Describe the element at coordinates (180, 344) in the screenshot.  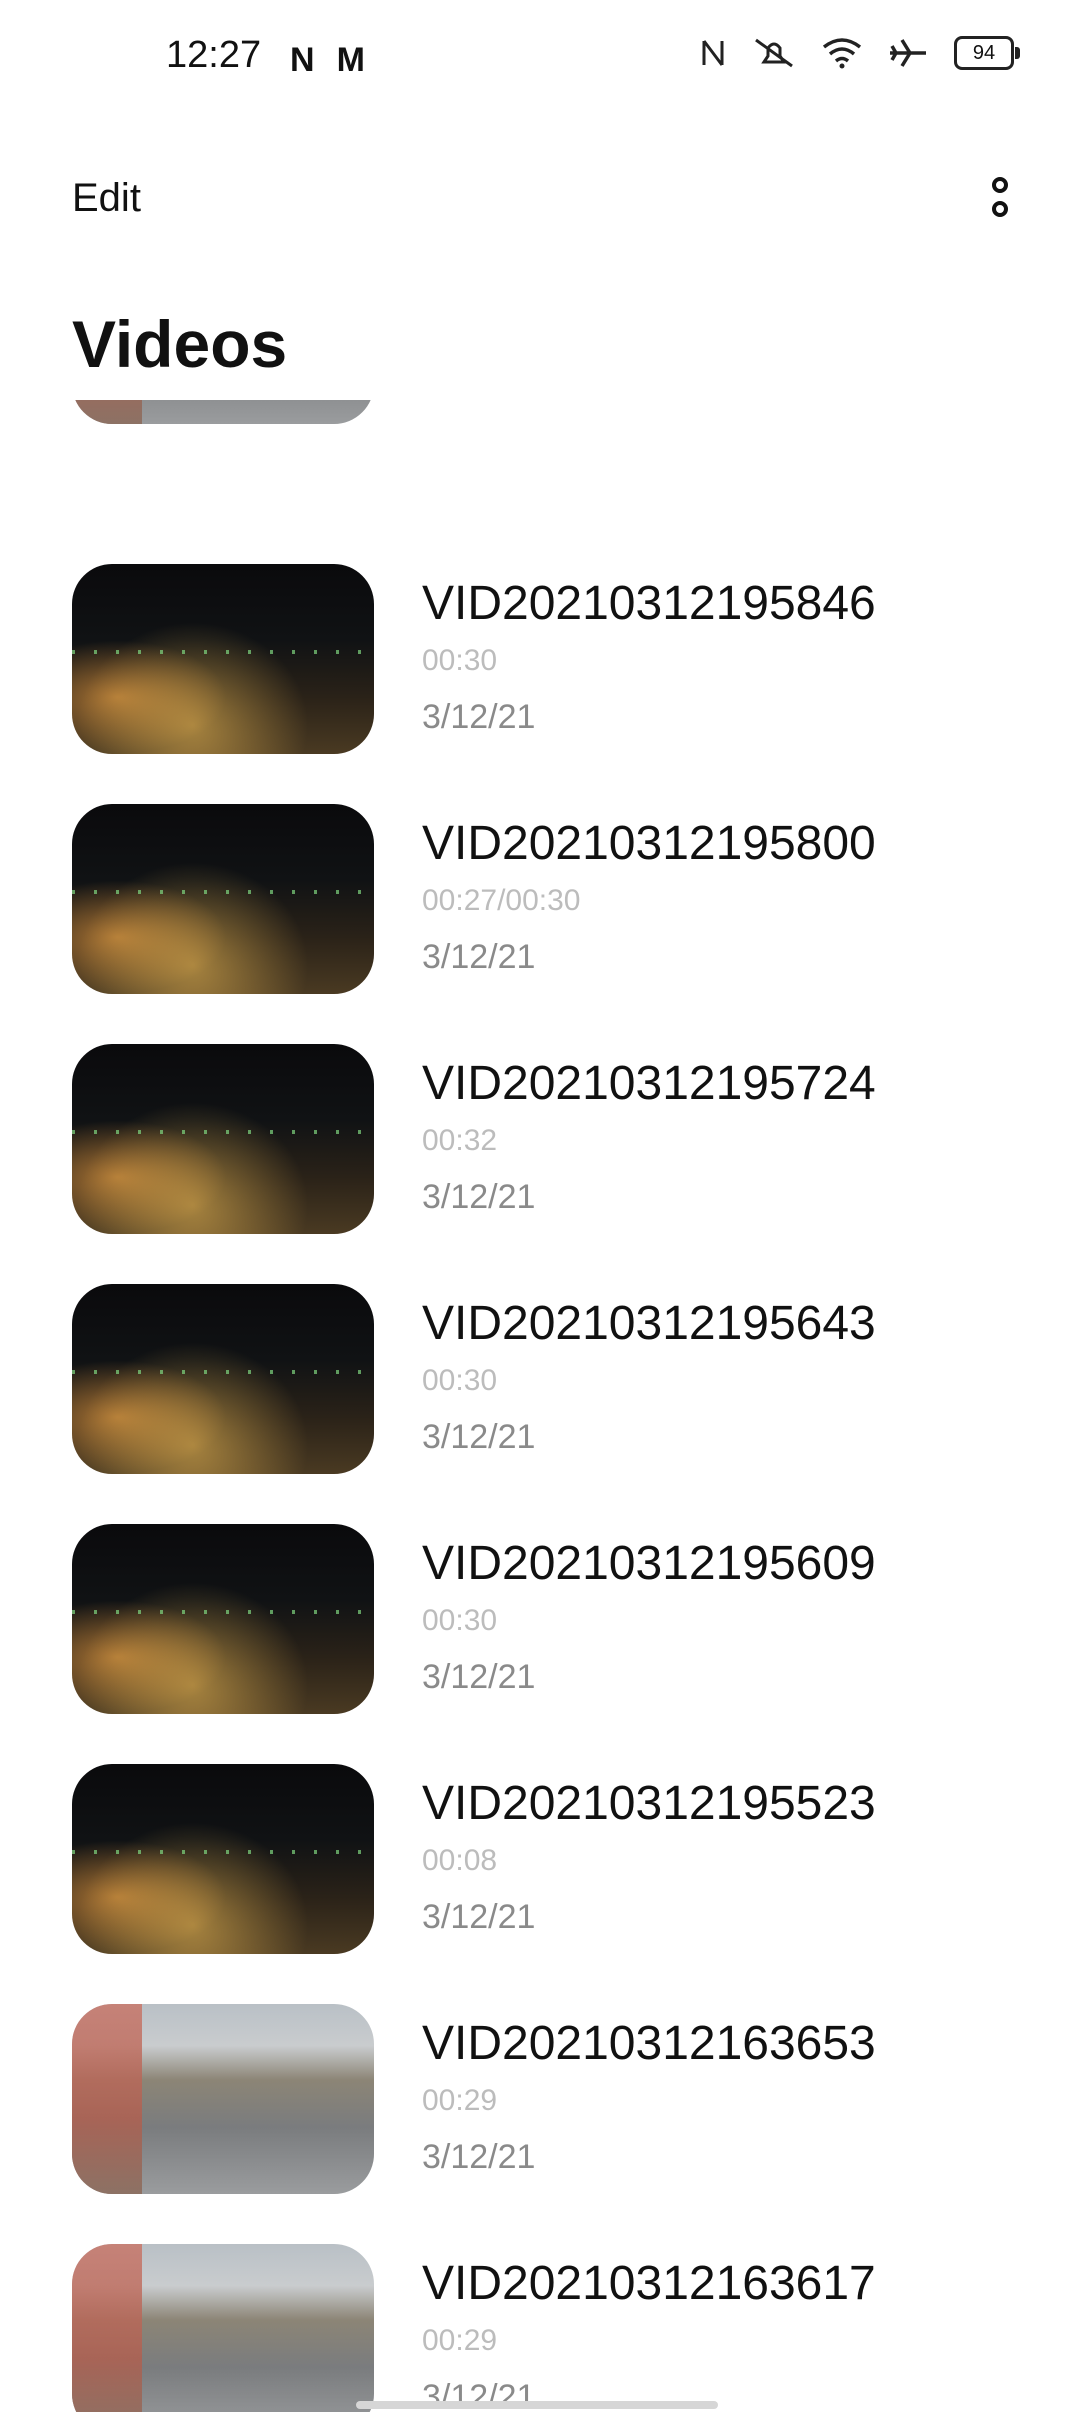
I see `page-title: Videos` at that location.